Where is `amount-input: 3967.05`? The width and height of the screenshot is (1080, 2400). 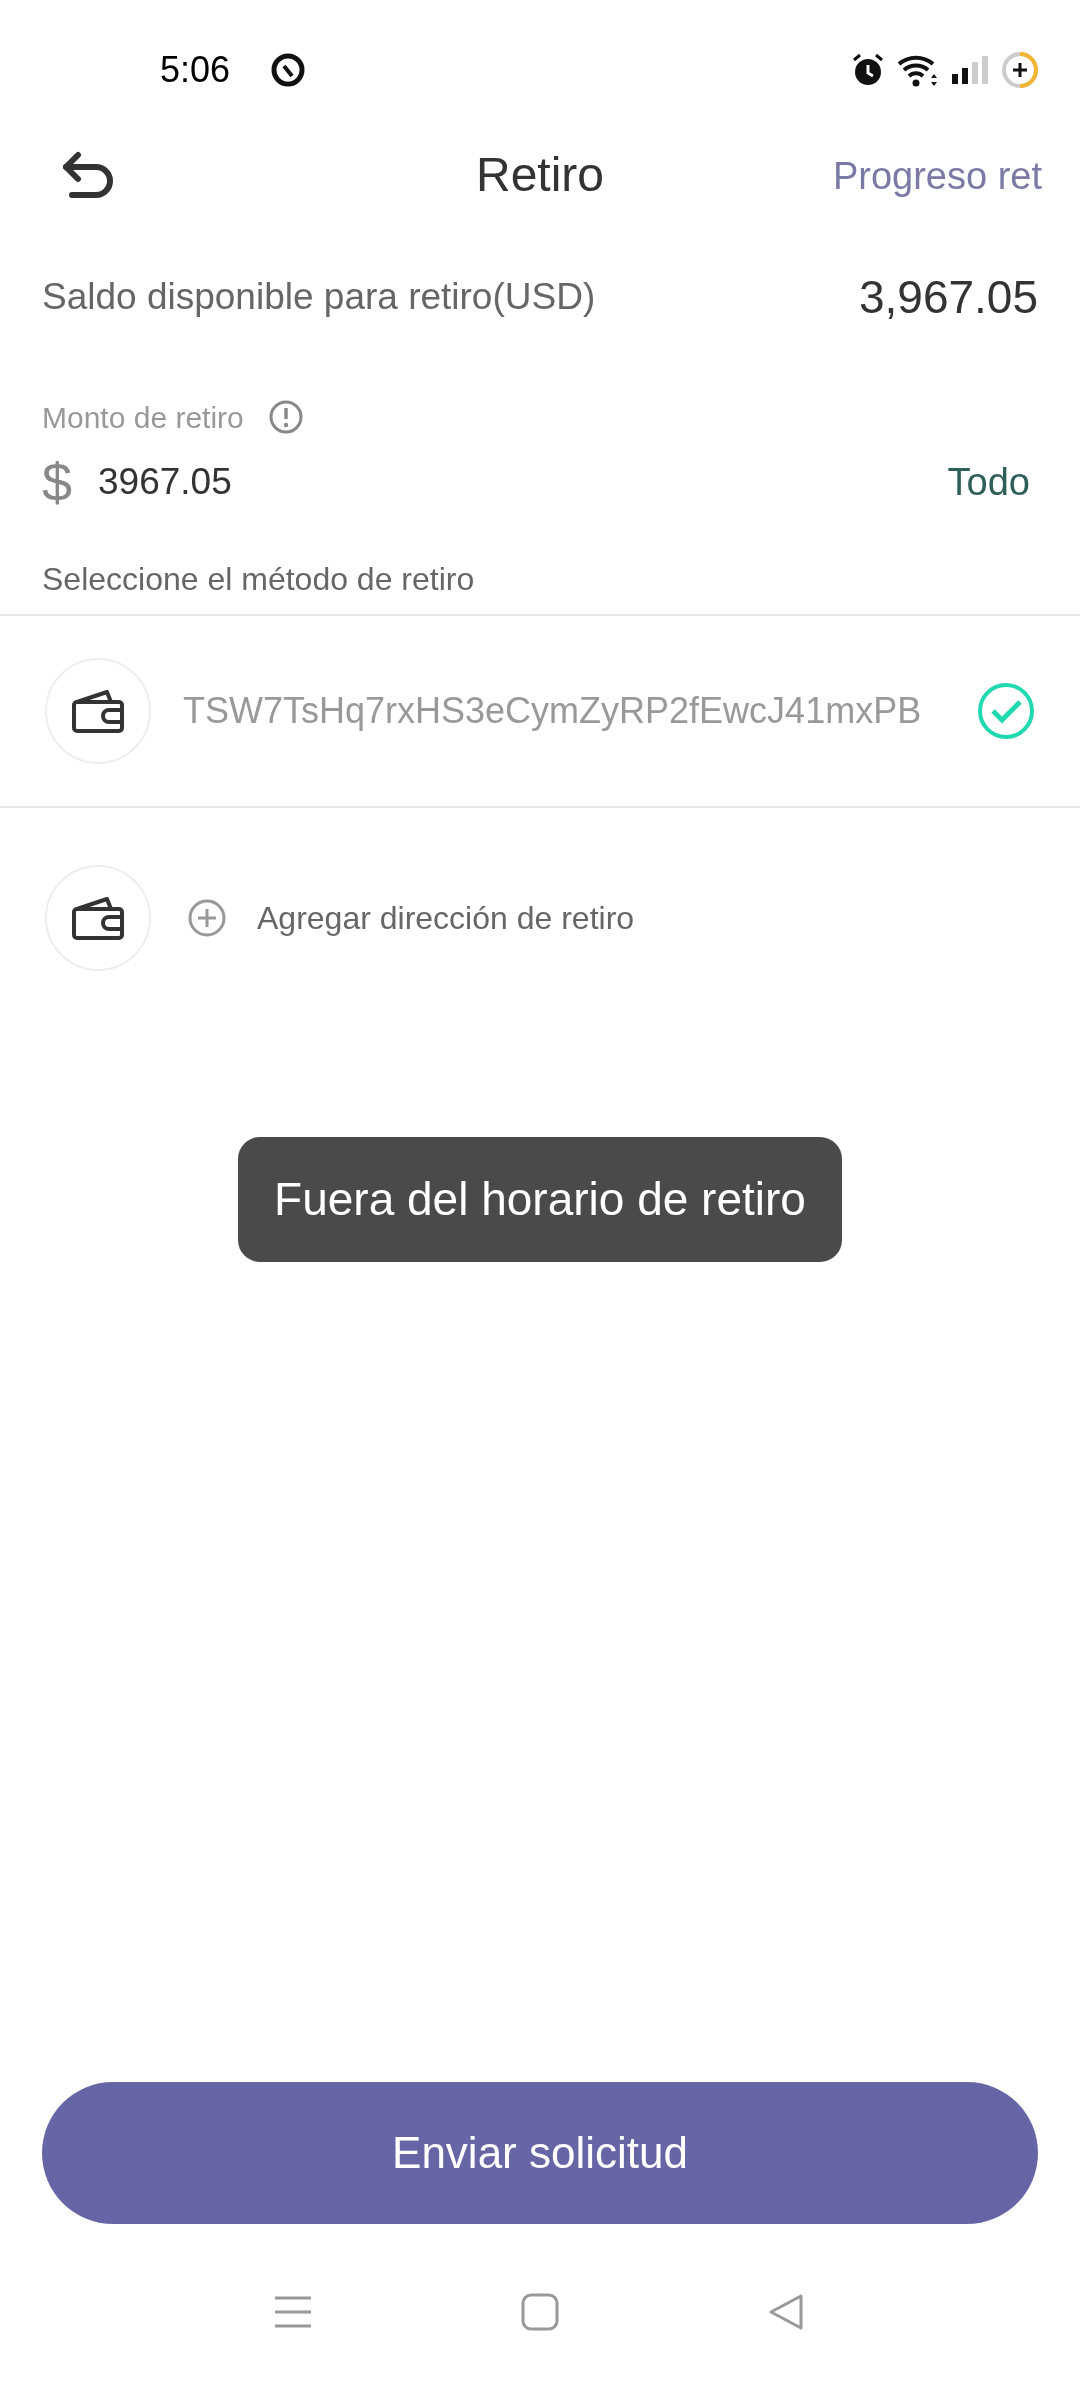
amount-input: 3967.05 is located at coordinates (523, 482).